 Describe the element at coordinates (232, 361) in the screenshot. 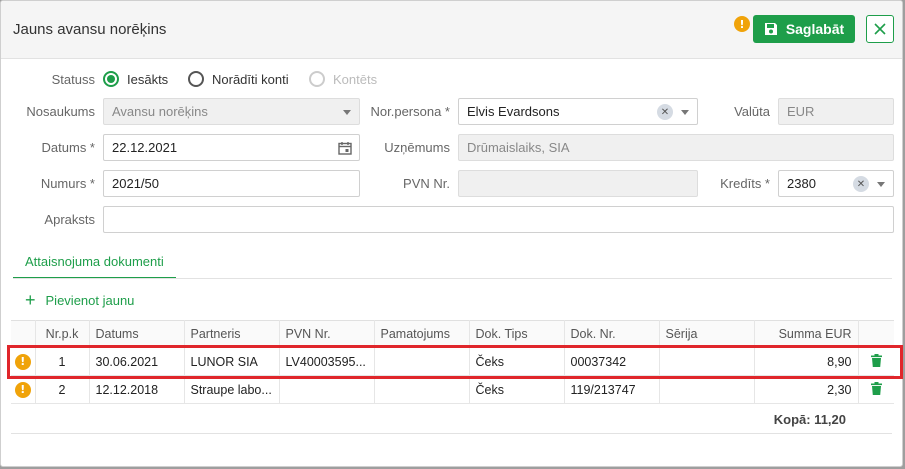

I see `row-partner: LUNOR SIA` at that location.